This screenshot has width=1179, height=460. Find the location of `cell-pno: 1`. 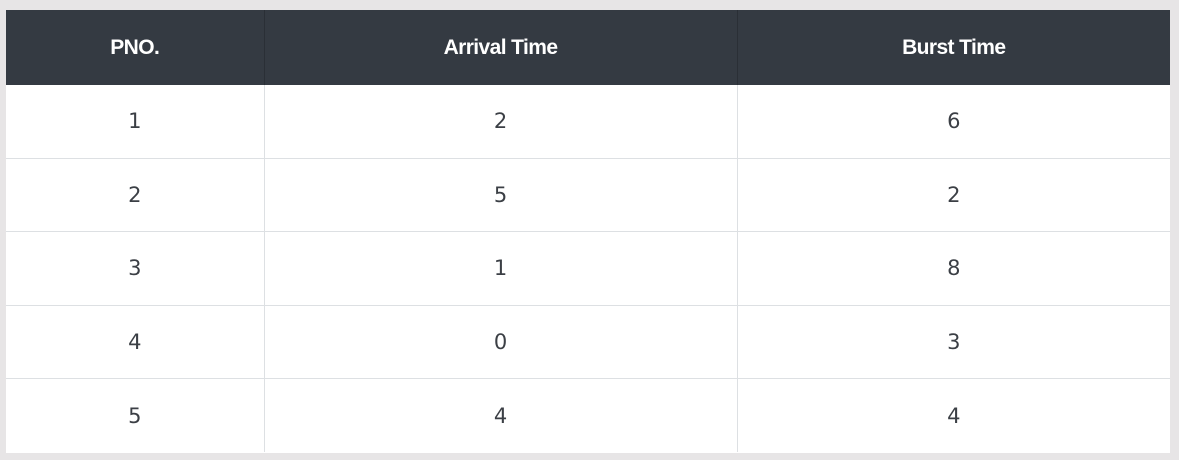

cell-pno: 1 is located at coordinates (135, 122).